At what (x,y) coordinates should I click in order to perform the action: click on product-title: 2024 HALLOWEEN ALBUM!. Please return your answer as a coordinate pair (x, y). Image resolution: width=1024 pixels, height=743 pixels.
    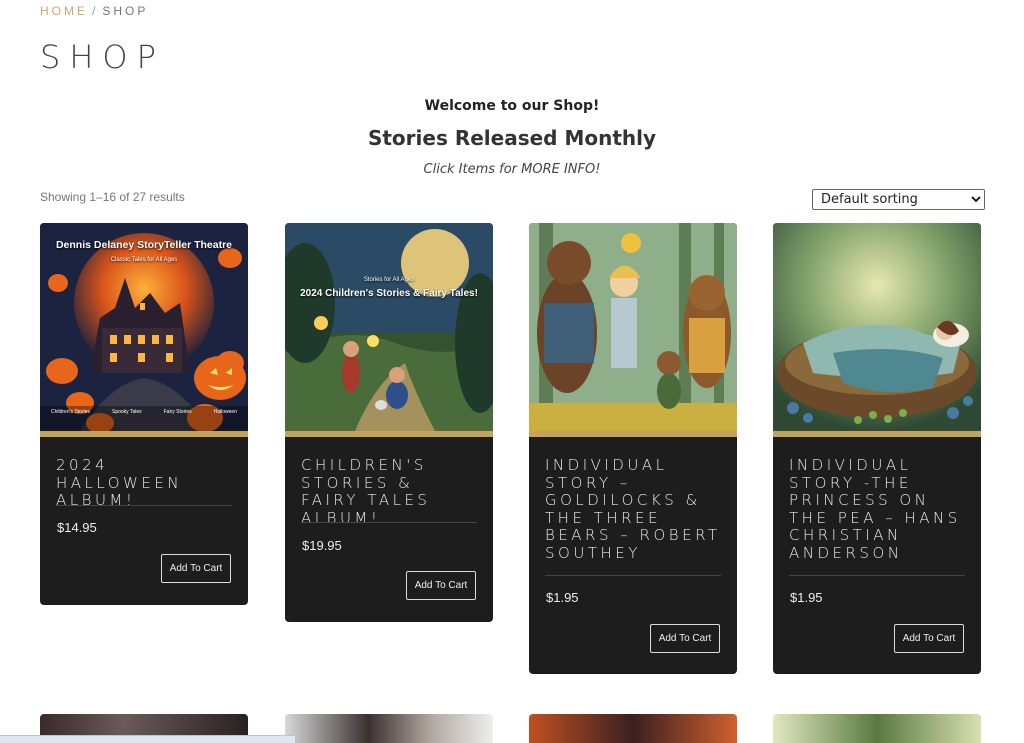
    Looking at the image, I should click on (145, 483).